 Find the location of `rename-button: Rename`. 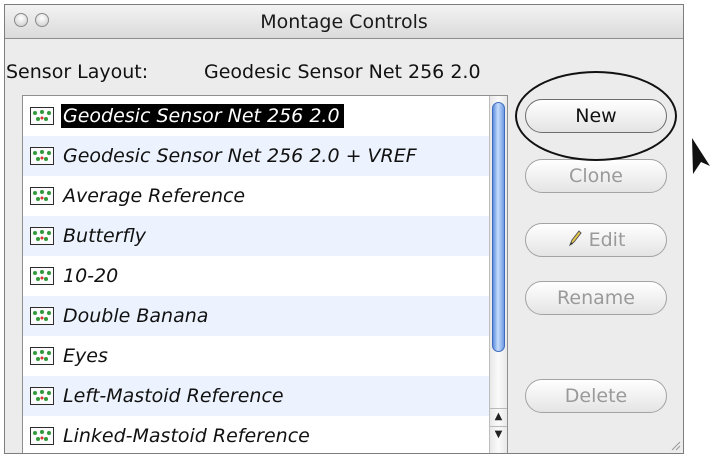

rename-button: Rename is located at coordinates (596, 298).